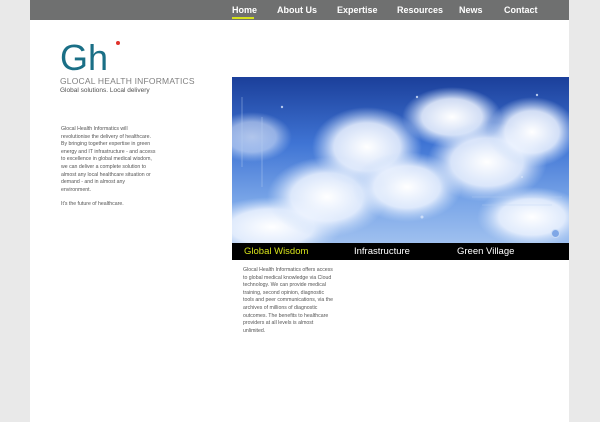 Image resolution: width=600 pixels, height=422 pixels. I want to click on logo-text: Gh, so click(84, 58).